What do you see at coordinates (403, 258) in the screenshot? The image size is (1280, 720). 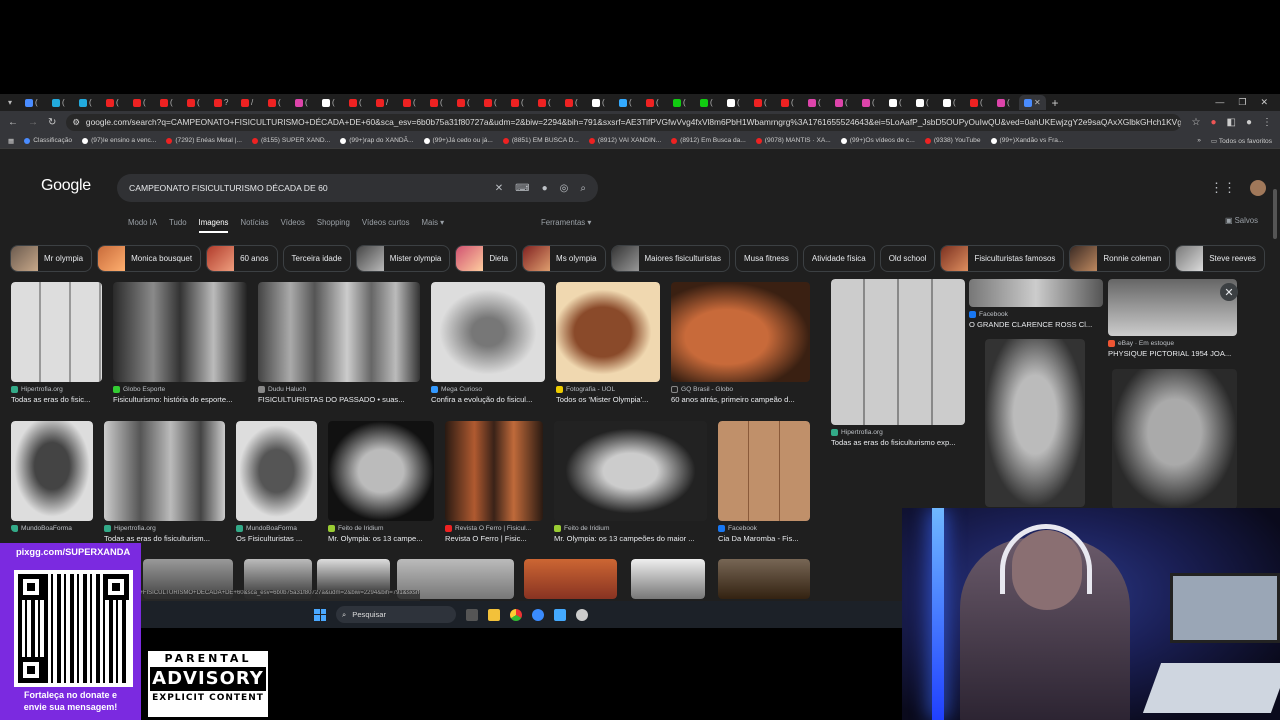 I see `chip: Mister olympia` at bounding box center [403, 258].